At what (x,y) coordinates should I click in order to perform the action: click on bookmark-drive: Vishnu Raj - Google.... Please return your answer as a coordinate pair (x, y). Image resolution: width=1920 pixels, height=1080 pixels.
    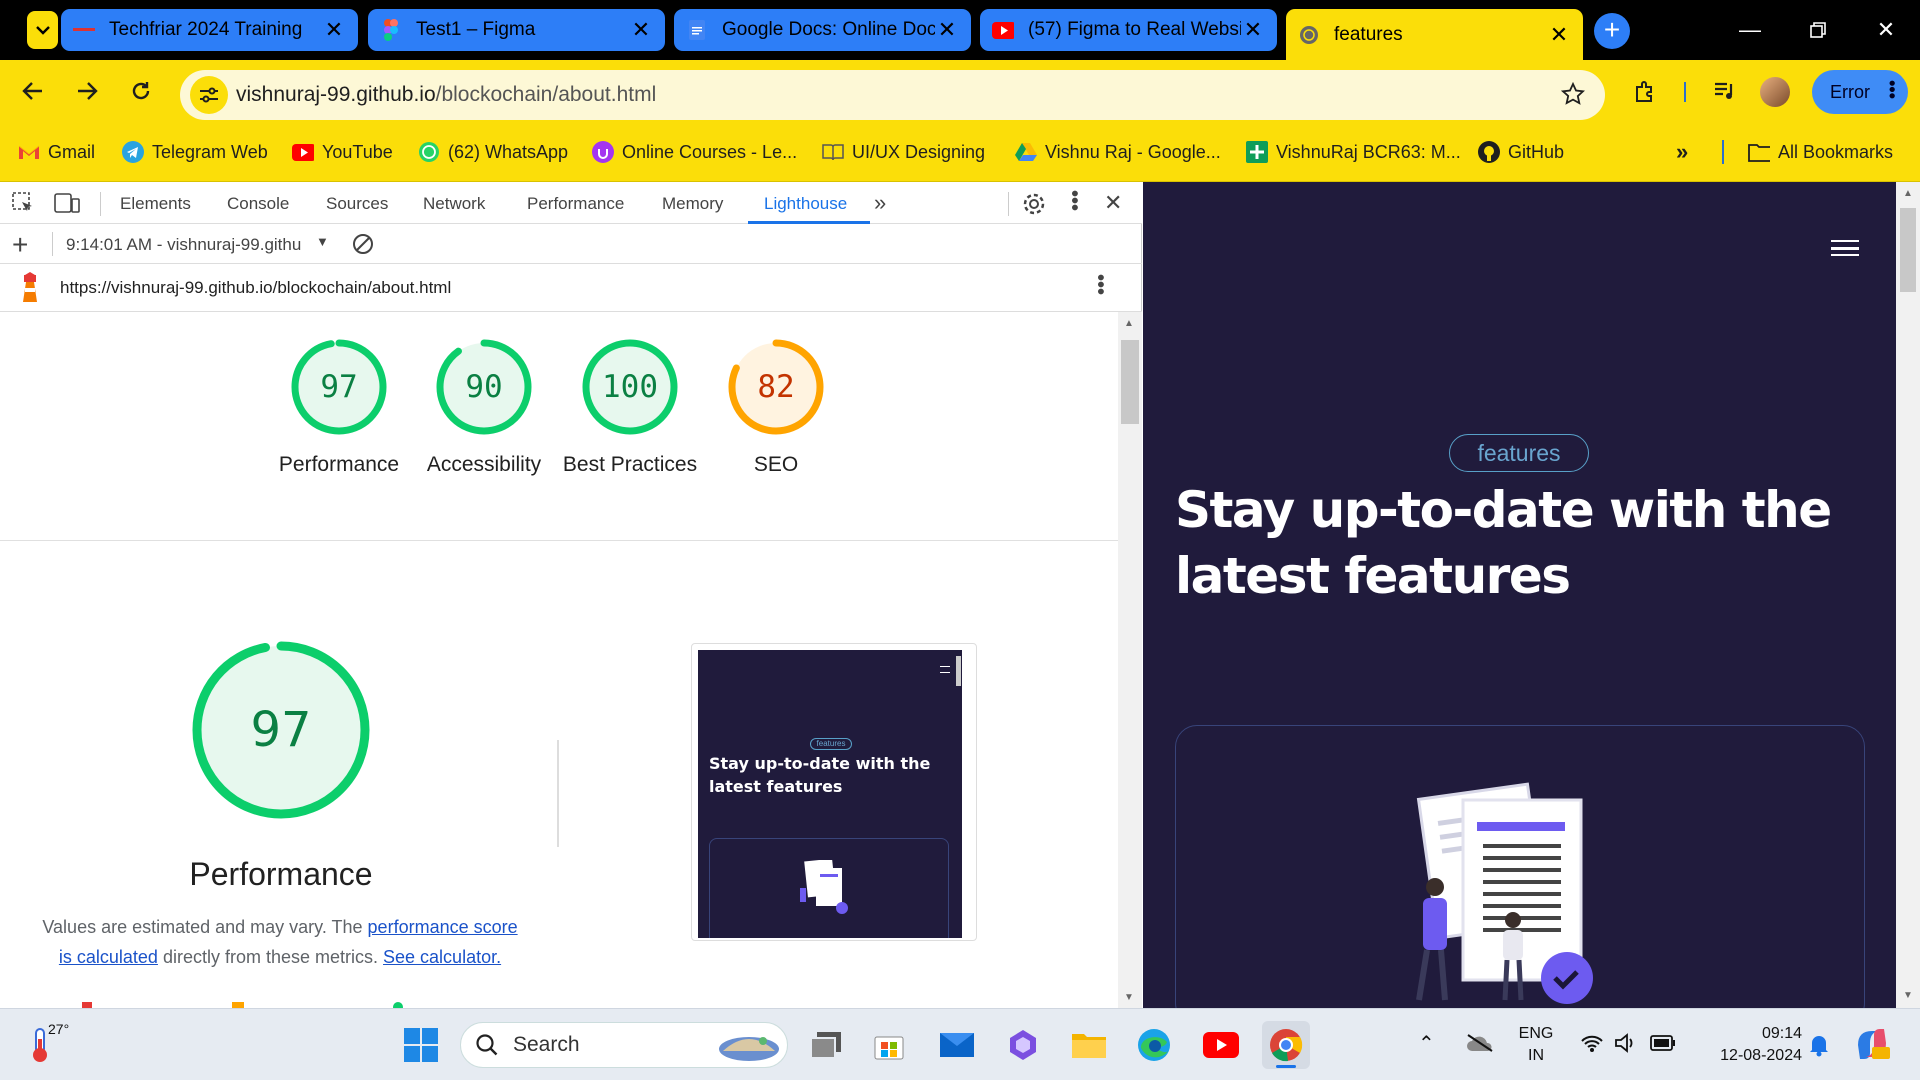
    Looking at the image, I should click on (1118, 152).